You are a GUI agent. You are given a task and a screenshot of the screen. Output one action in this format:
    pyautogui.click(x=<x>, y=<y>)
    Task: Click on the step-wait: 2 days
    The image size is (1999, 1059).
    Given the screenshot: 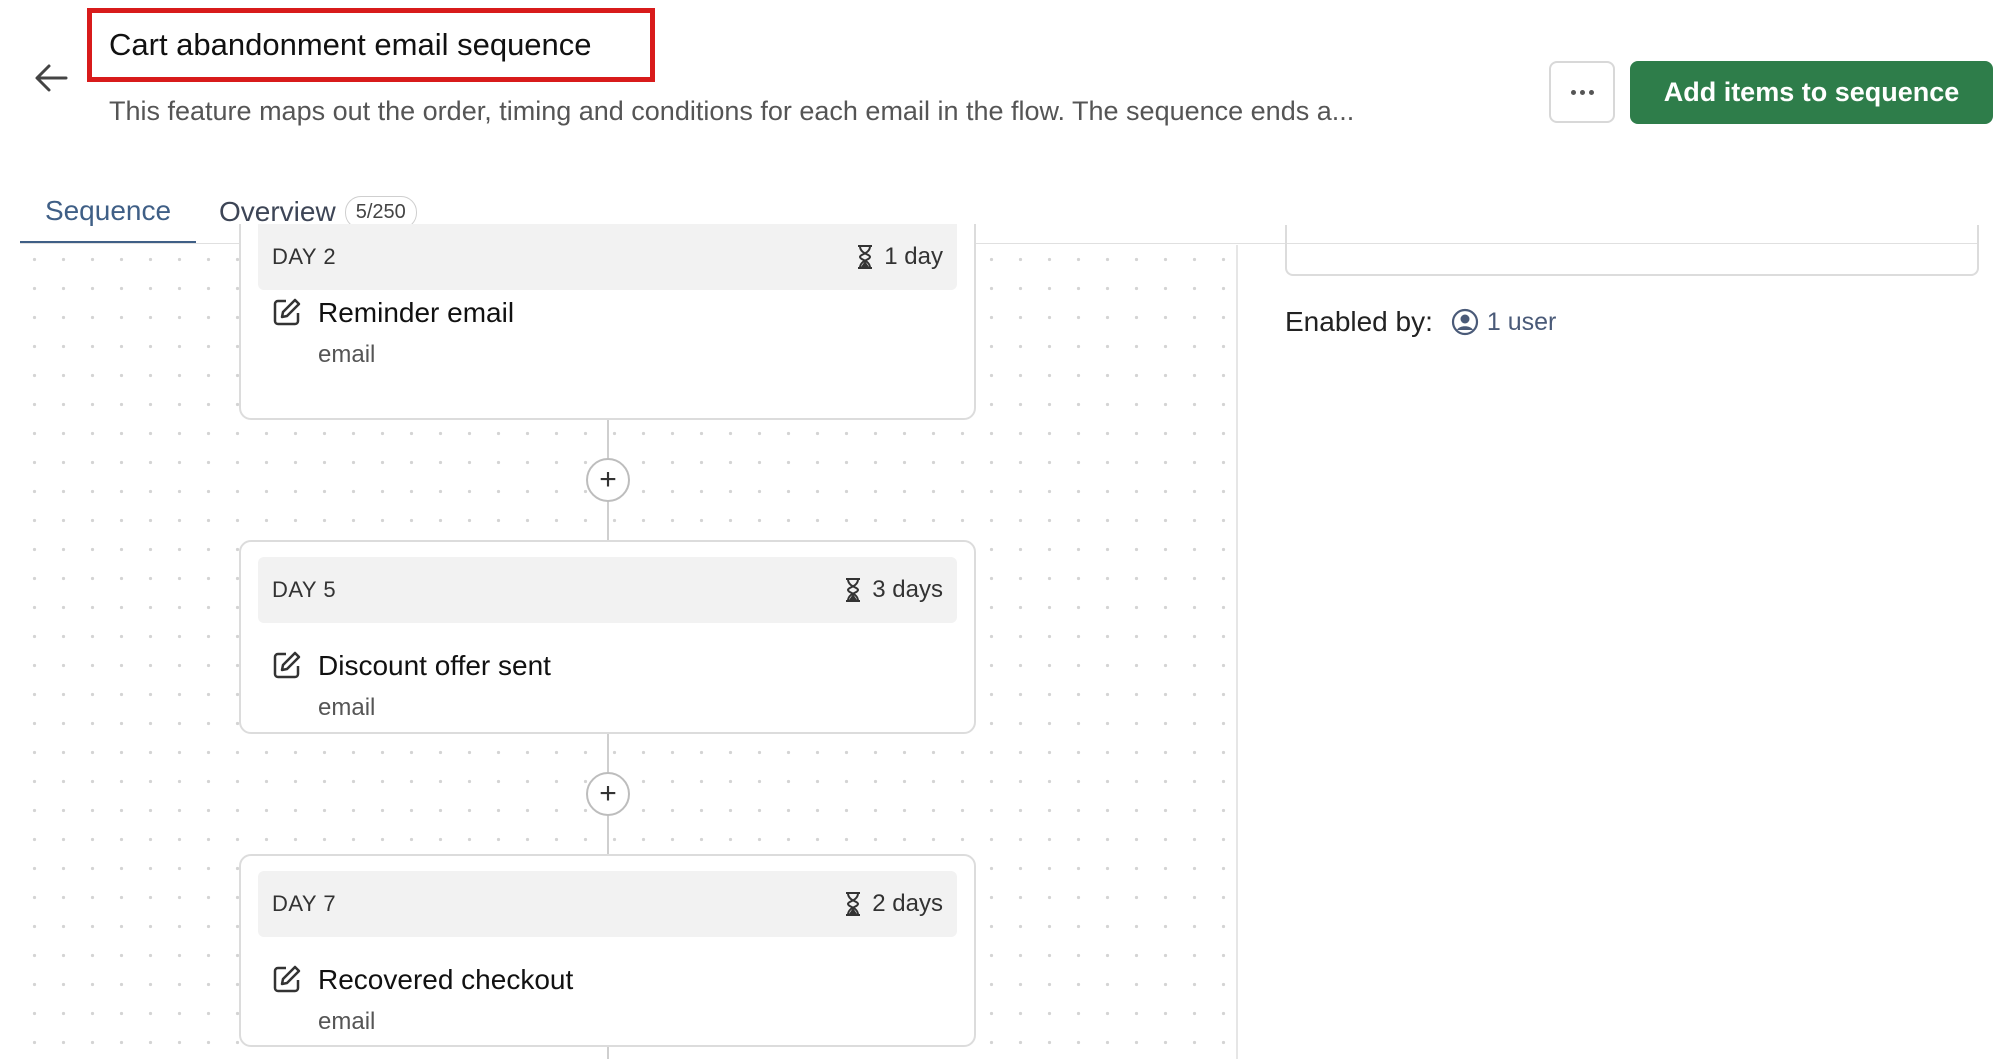 What is the action you would take?
    pyautogui.click(x=893, y=904)
    